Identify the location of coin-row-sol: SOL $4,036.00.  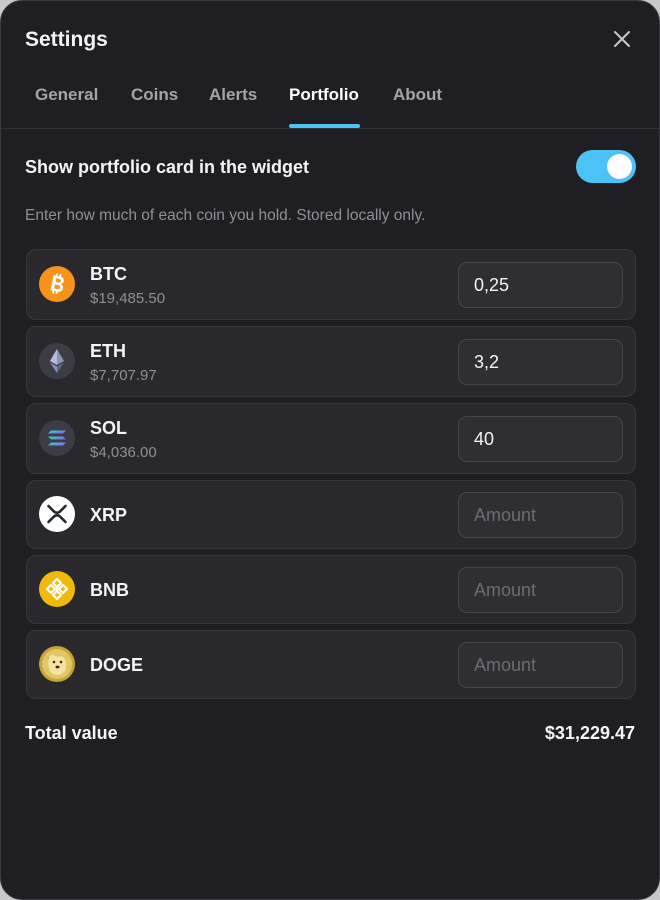
(331, 438).